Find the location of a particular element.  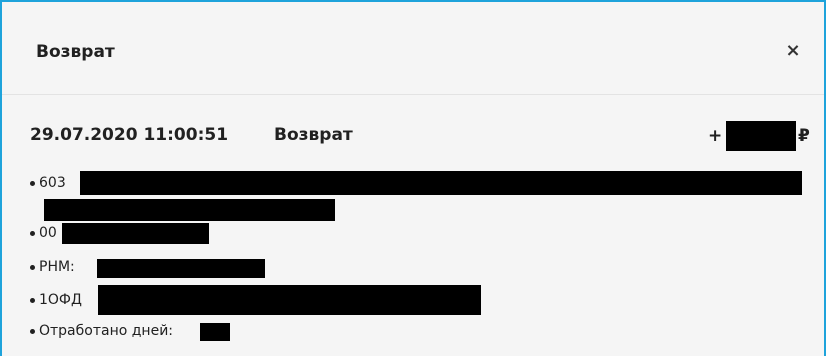

receipt-operation: Возврат is located at coordinates (313, 135).